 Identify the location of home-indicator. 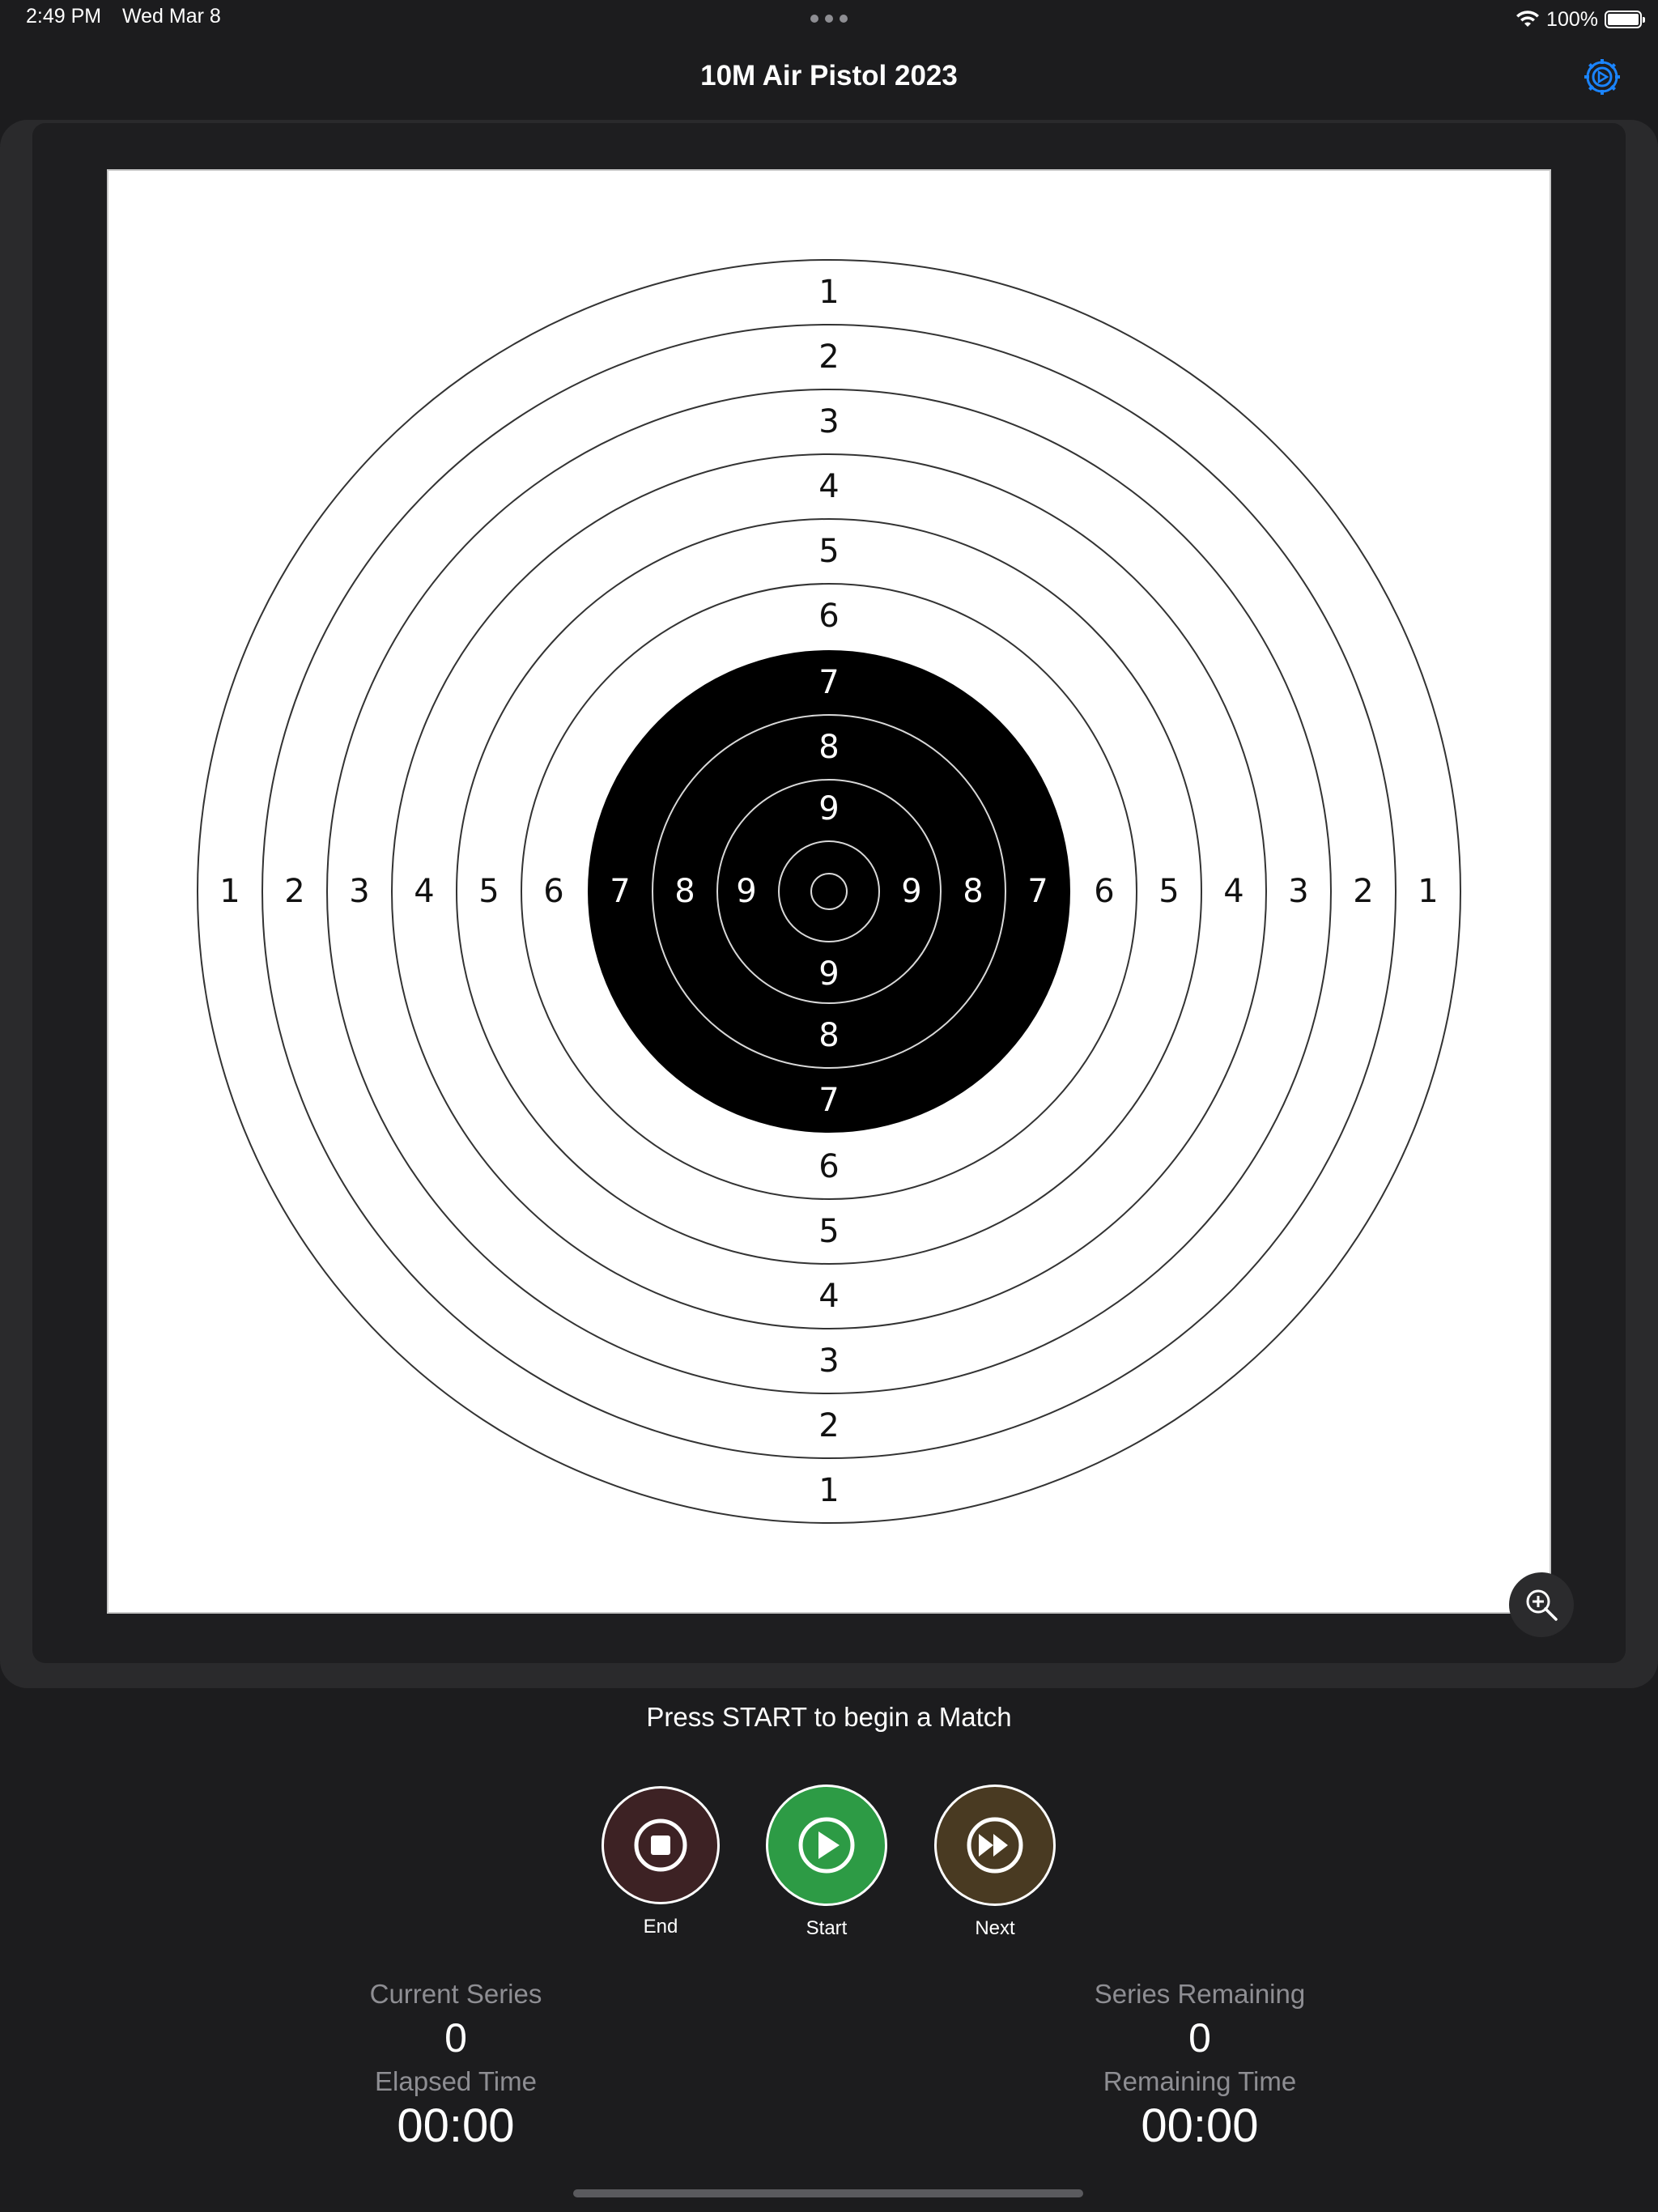
(828, 2193).